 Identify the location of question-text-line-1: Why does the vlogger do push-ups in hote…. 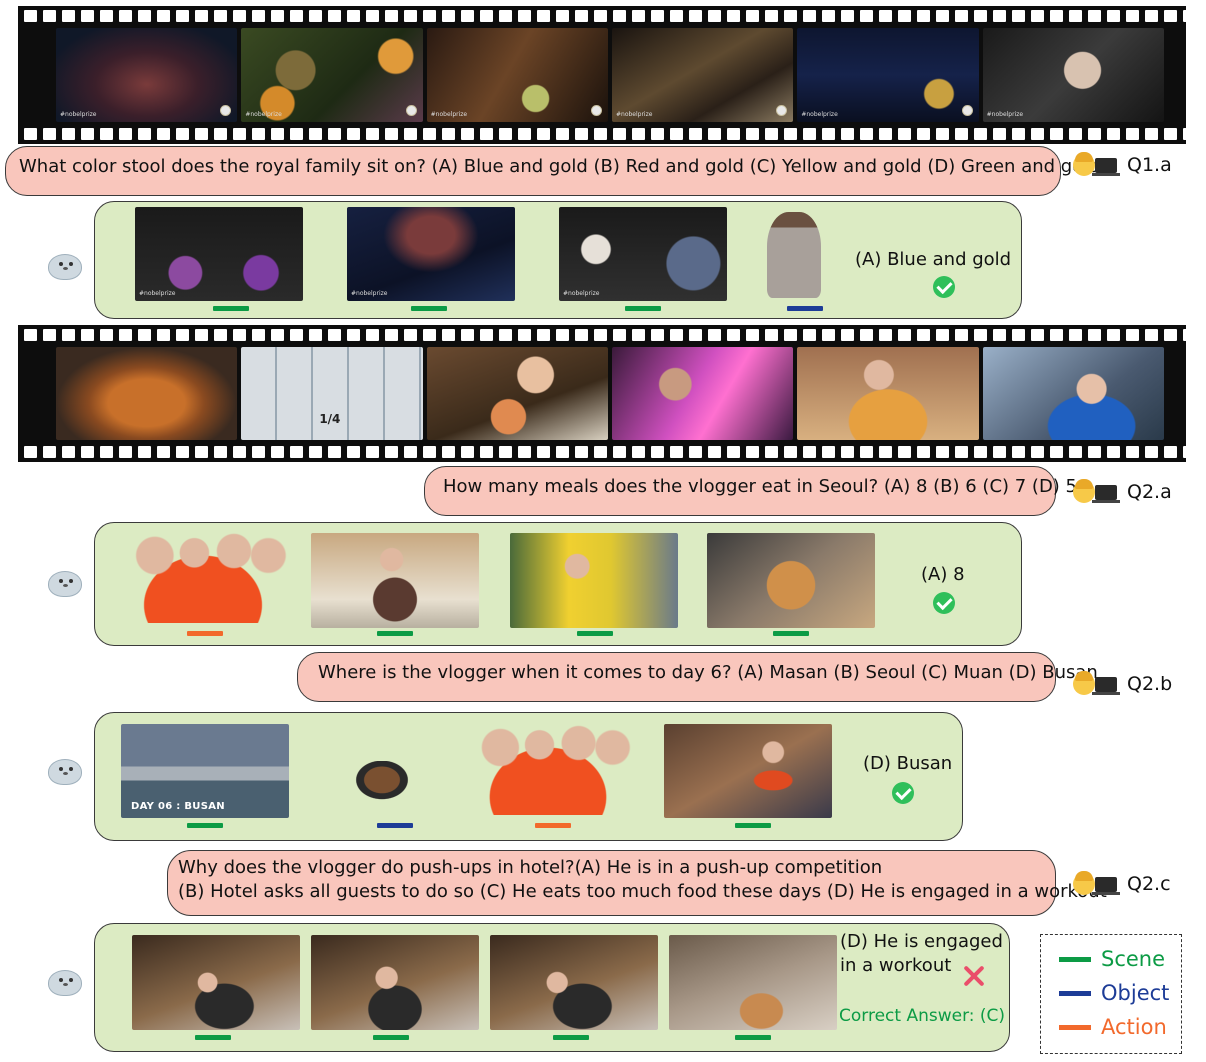
(530, 867).